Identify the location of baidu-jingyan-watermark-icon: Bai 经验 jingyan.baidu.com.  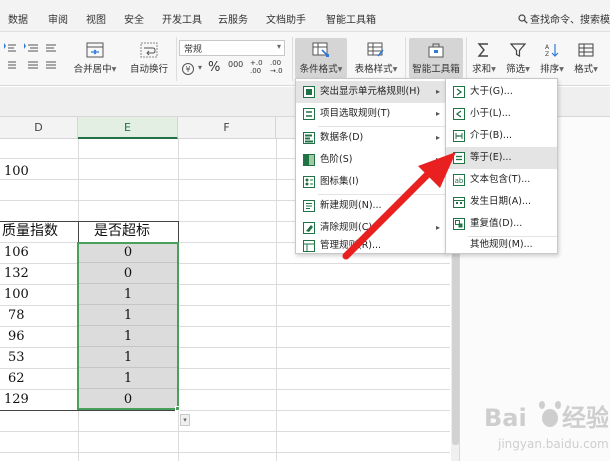
(546, 426).